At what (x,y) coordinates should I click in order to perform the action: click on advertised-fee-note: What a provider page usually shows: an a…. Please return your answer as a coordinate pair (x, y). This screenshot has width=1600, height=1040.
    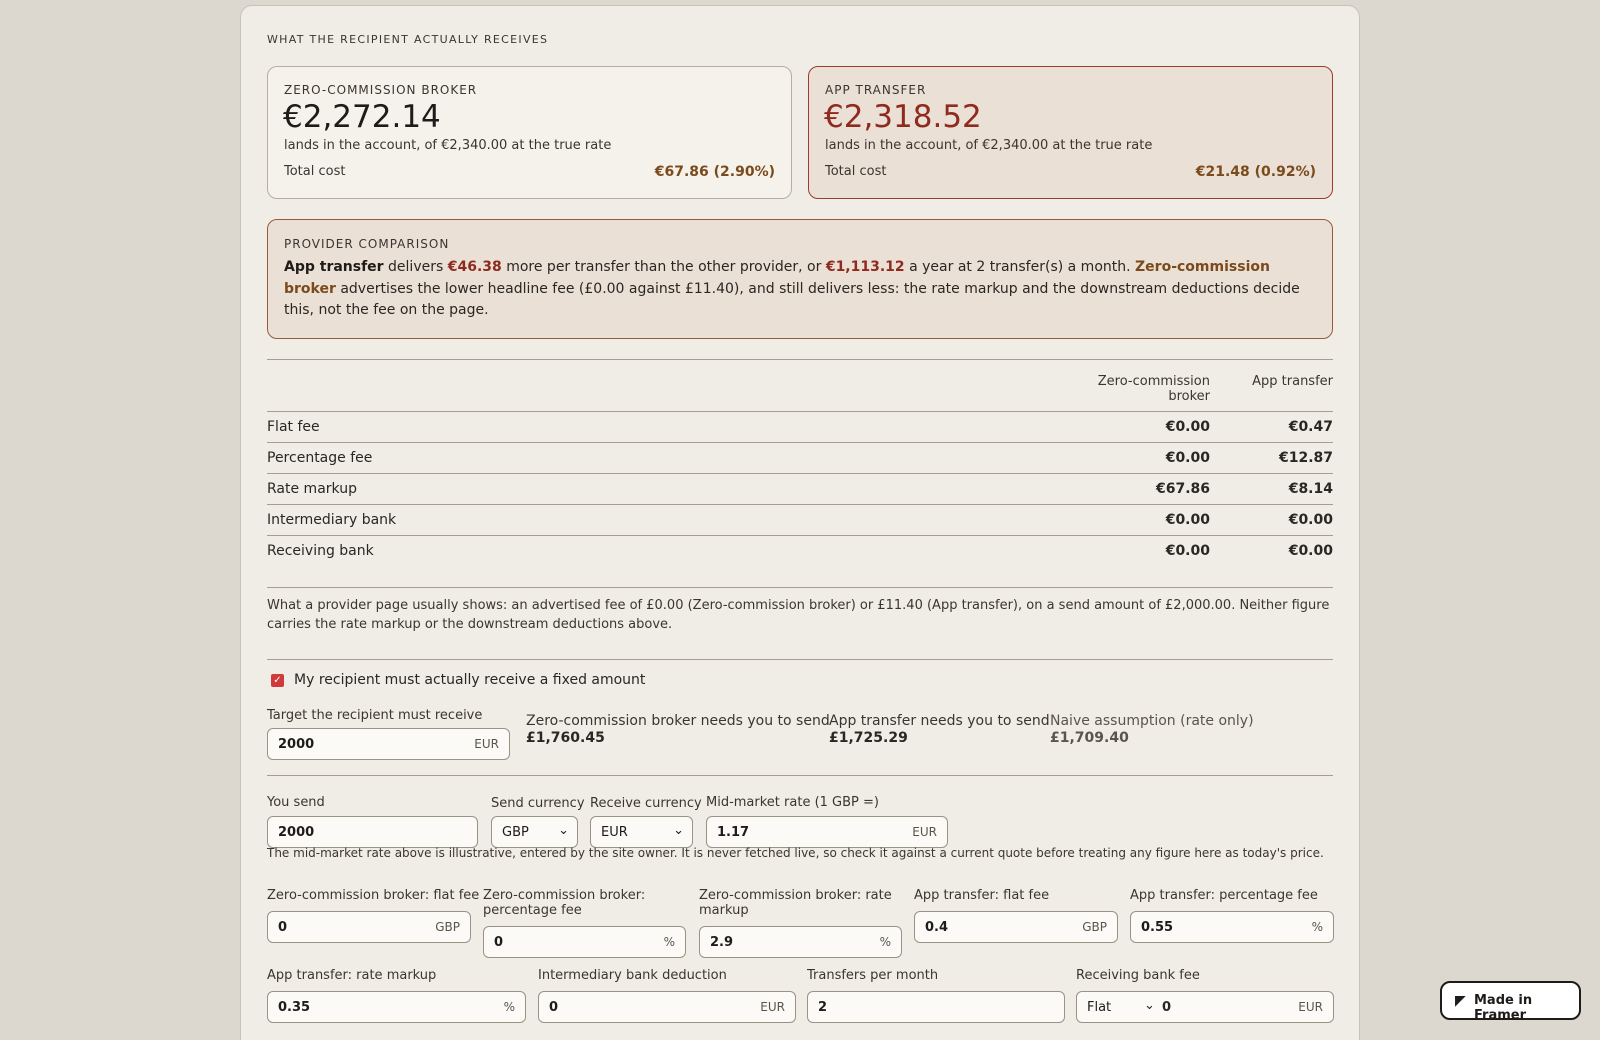
    Looking at the image, I should click on (798, 615).